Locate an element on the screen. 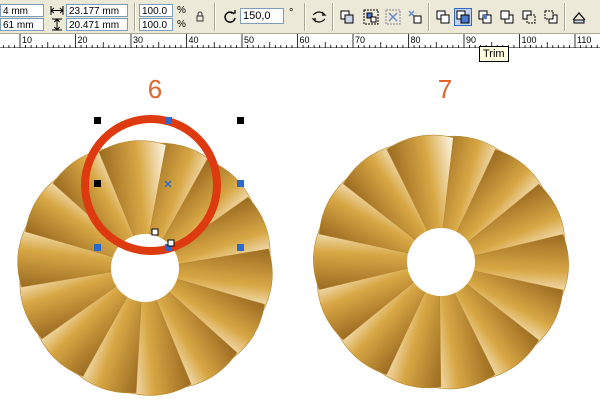 This screenshot has width=600, height=414. mirror-icon is located at coordinates (319, 17).